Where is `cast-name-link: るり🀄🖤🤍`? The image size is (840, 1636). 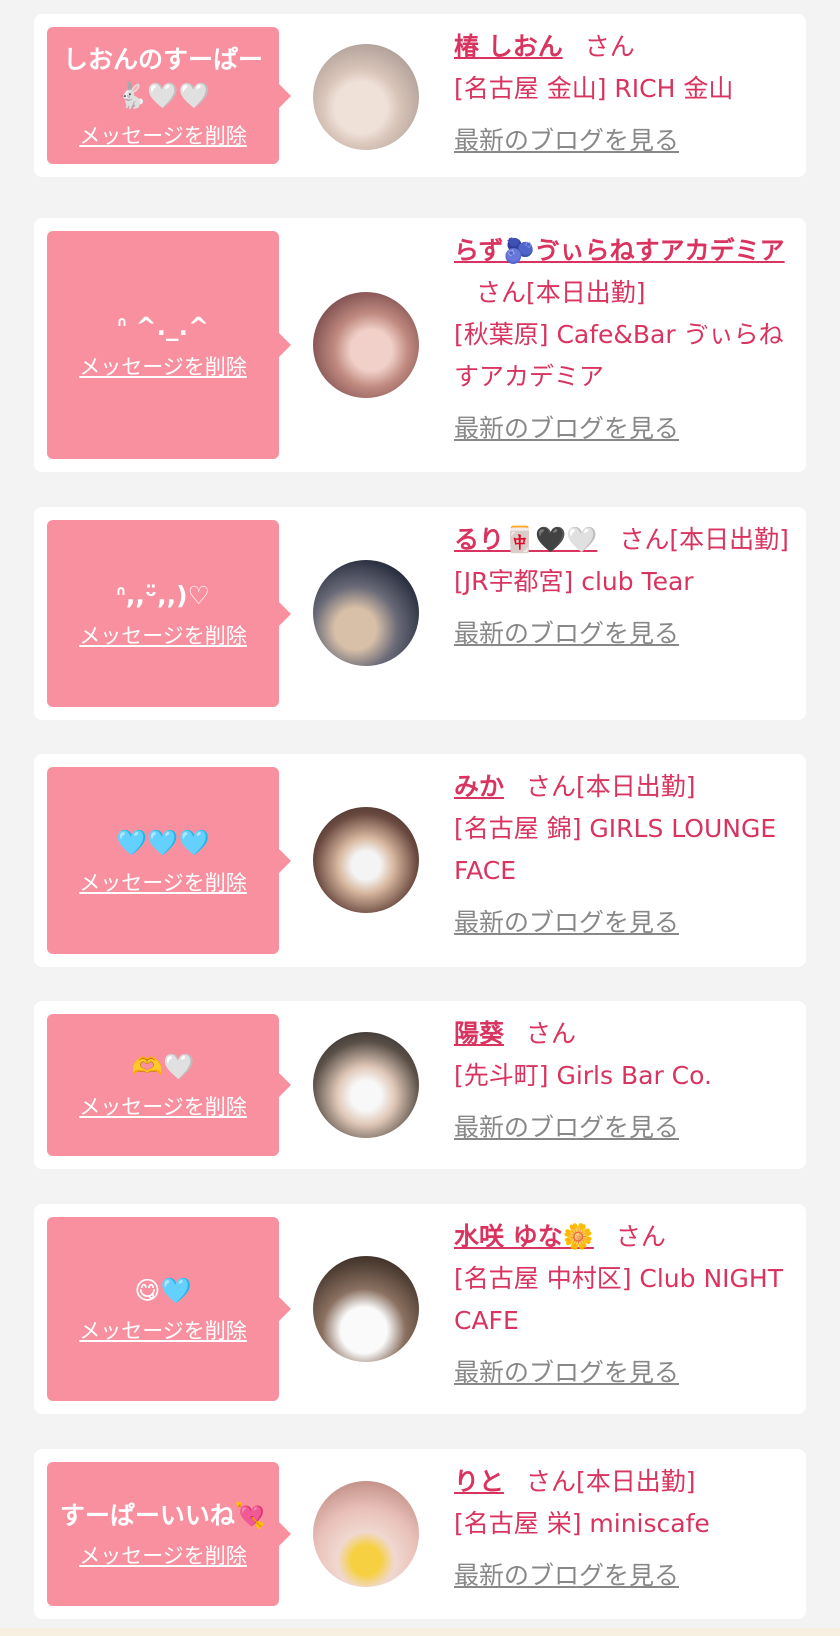 cast-name-link: るり🀄🖤🤍 is located at coordinates (525, 539).